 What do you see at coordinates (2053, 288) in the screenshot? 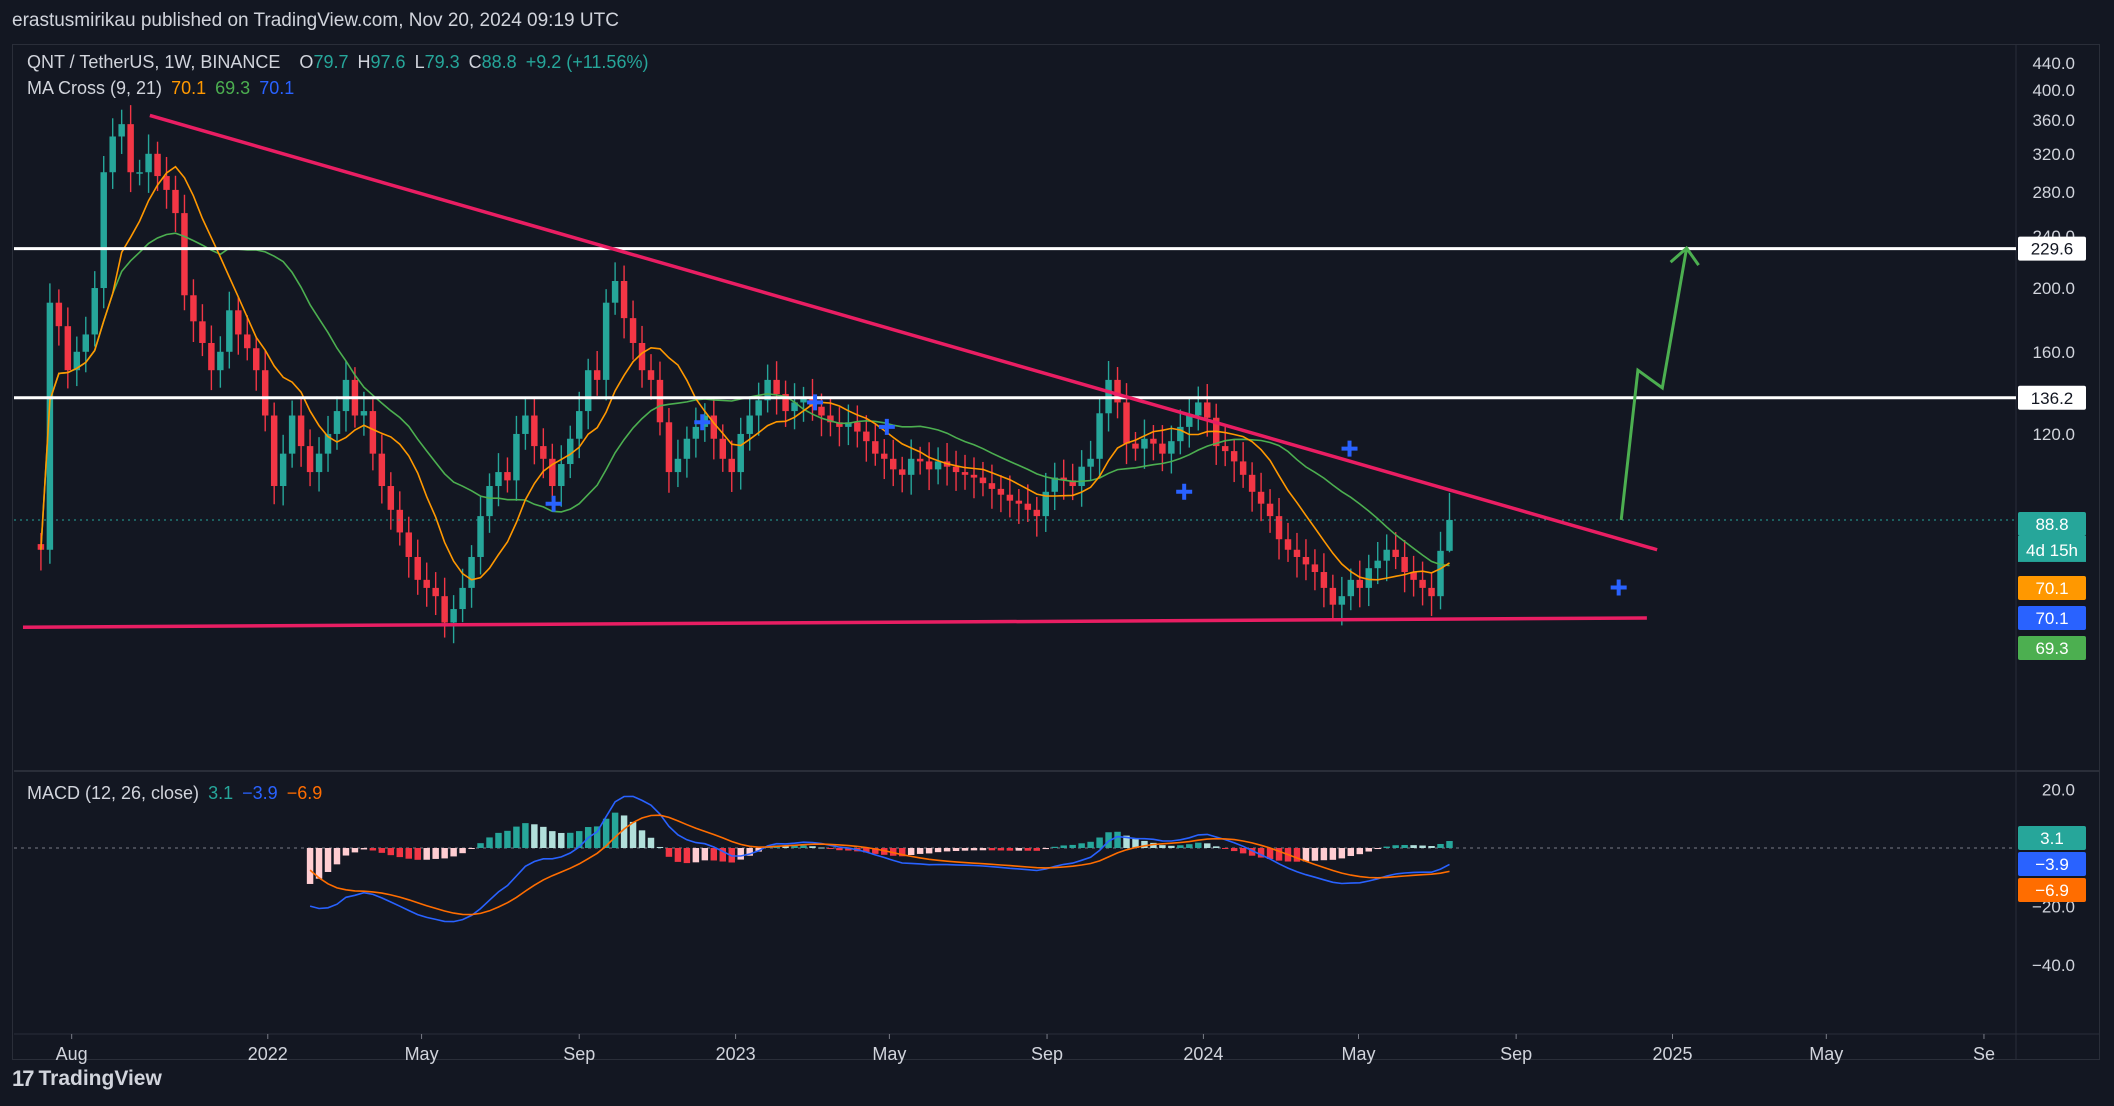
I see `price-tick-label: 200.0` at bounding box center [2053, 288].